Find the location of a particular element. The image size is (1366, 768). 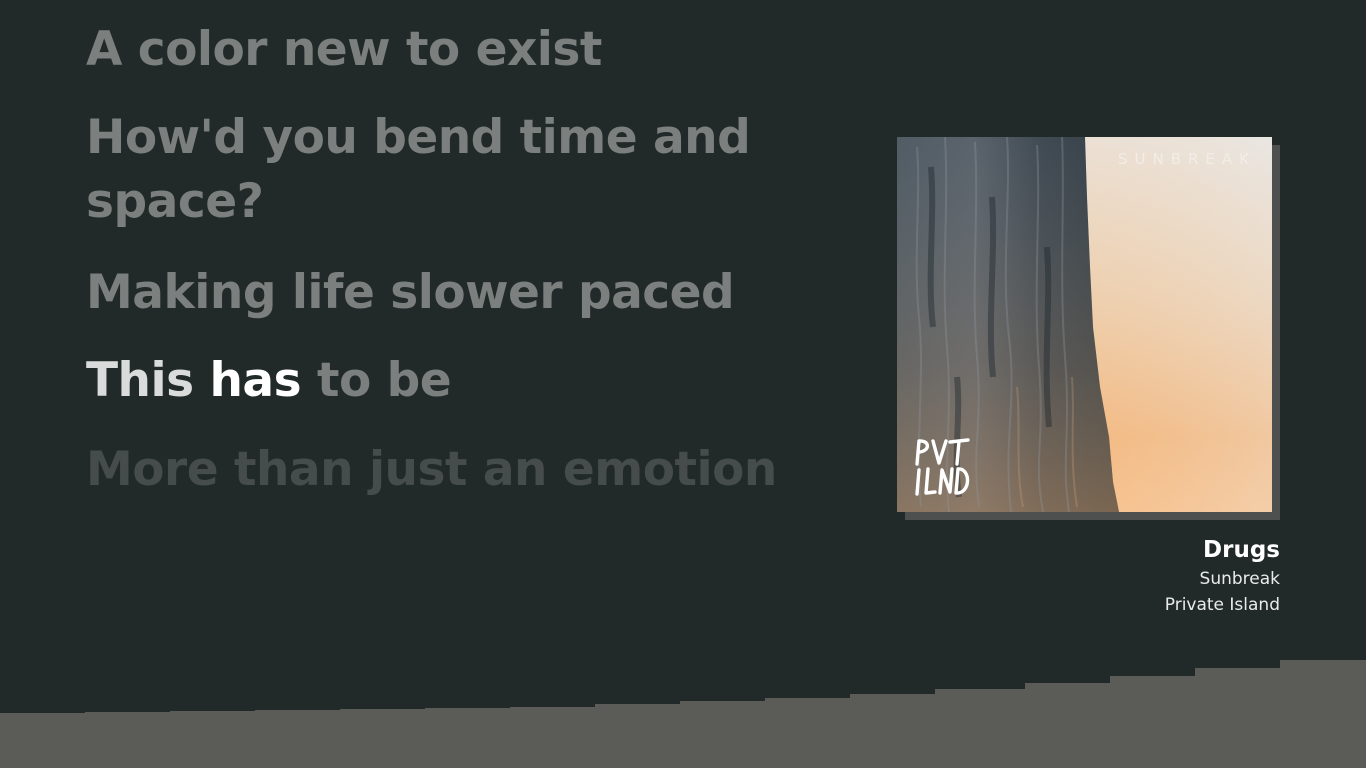

bottom-band is located at coordinates (683, 714).